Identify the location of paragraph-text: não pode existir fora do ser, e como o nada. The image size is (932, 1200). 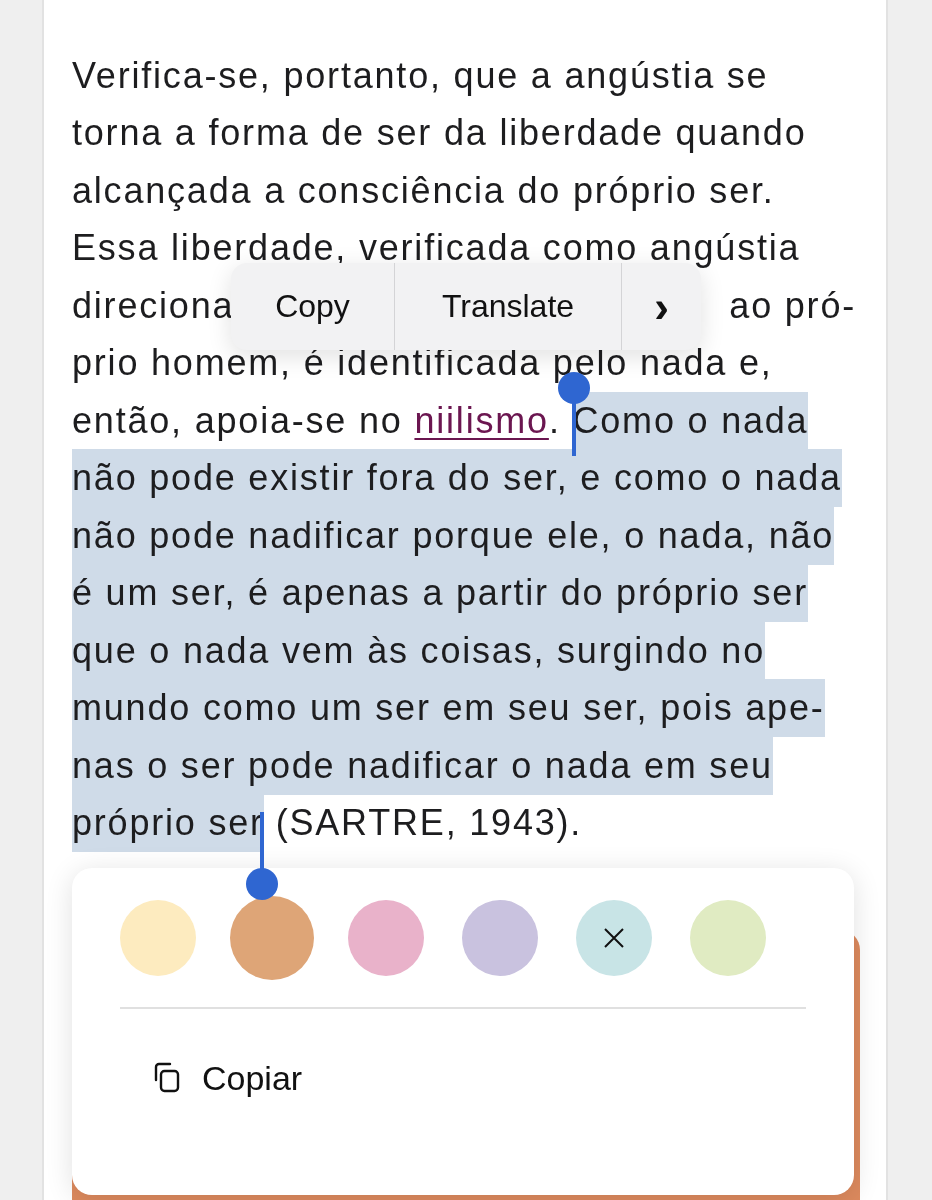
(457, 478).